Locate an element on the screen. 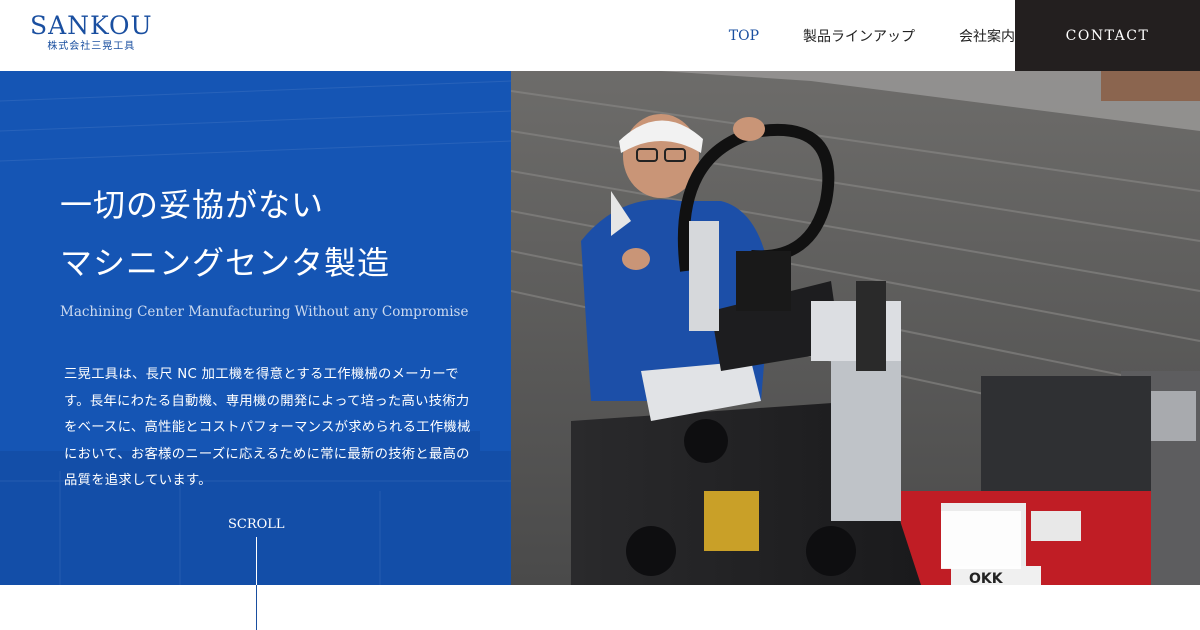 The height and width of the screenshot is (630, 1200). scroll-indicator-label: SCROLL is located at coordinates (256, 524).